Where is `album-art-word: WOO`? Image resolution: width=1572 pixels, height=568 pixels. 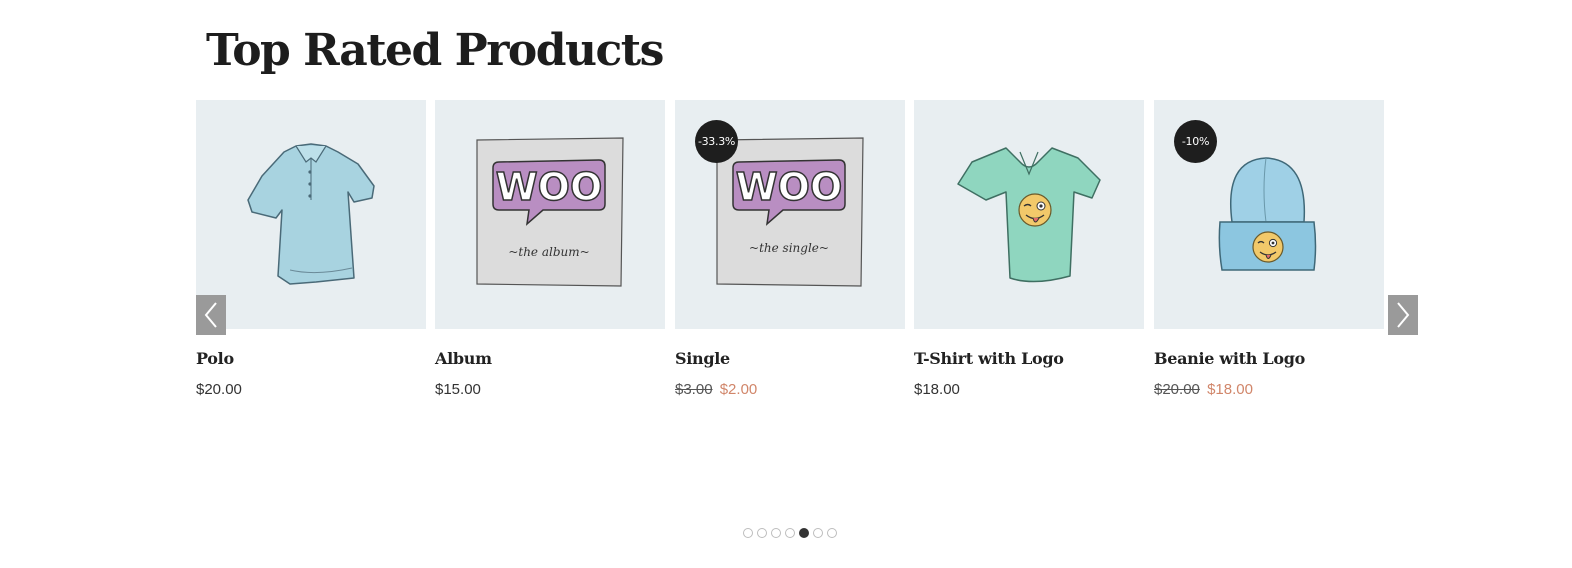
album-art-word: WOO is located at coordinates (549, 187).